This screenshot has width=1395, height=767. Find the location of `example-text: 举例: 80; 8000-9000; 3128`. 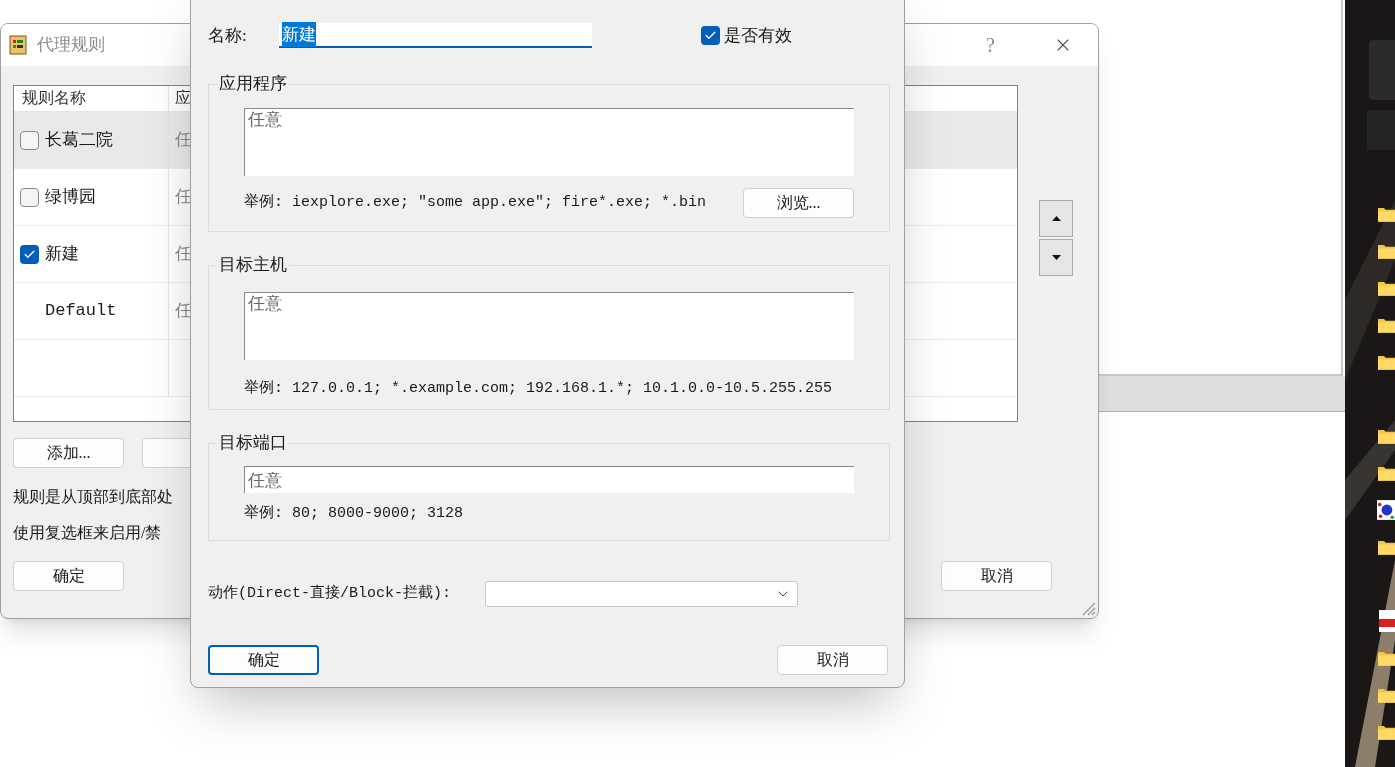

example-text: 举例: 80; 8000-9000; 3128 is located at coordinates (354, 513).